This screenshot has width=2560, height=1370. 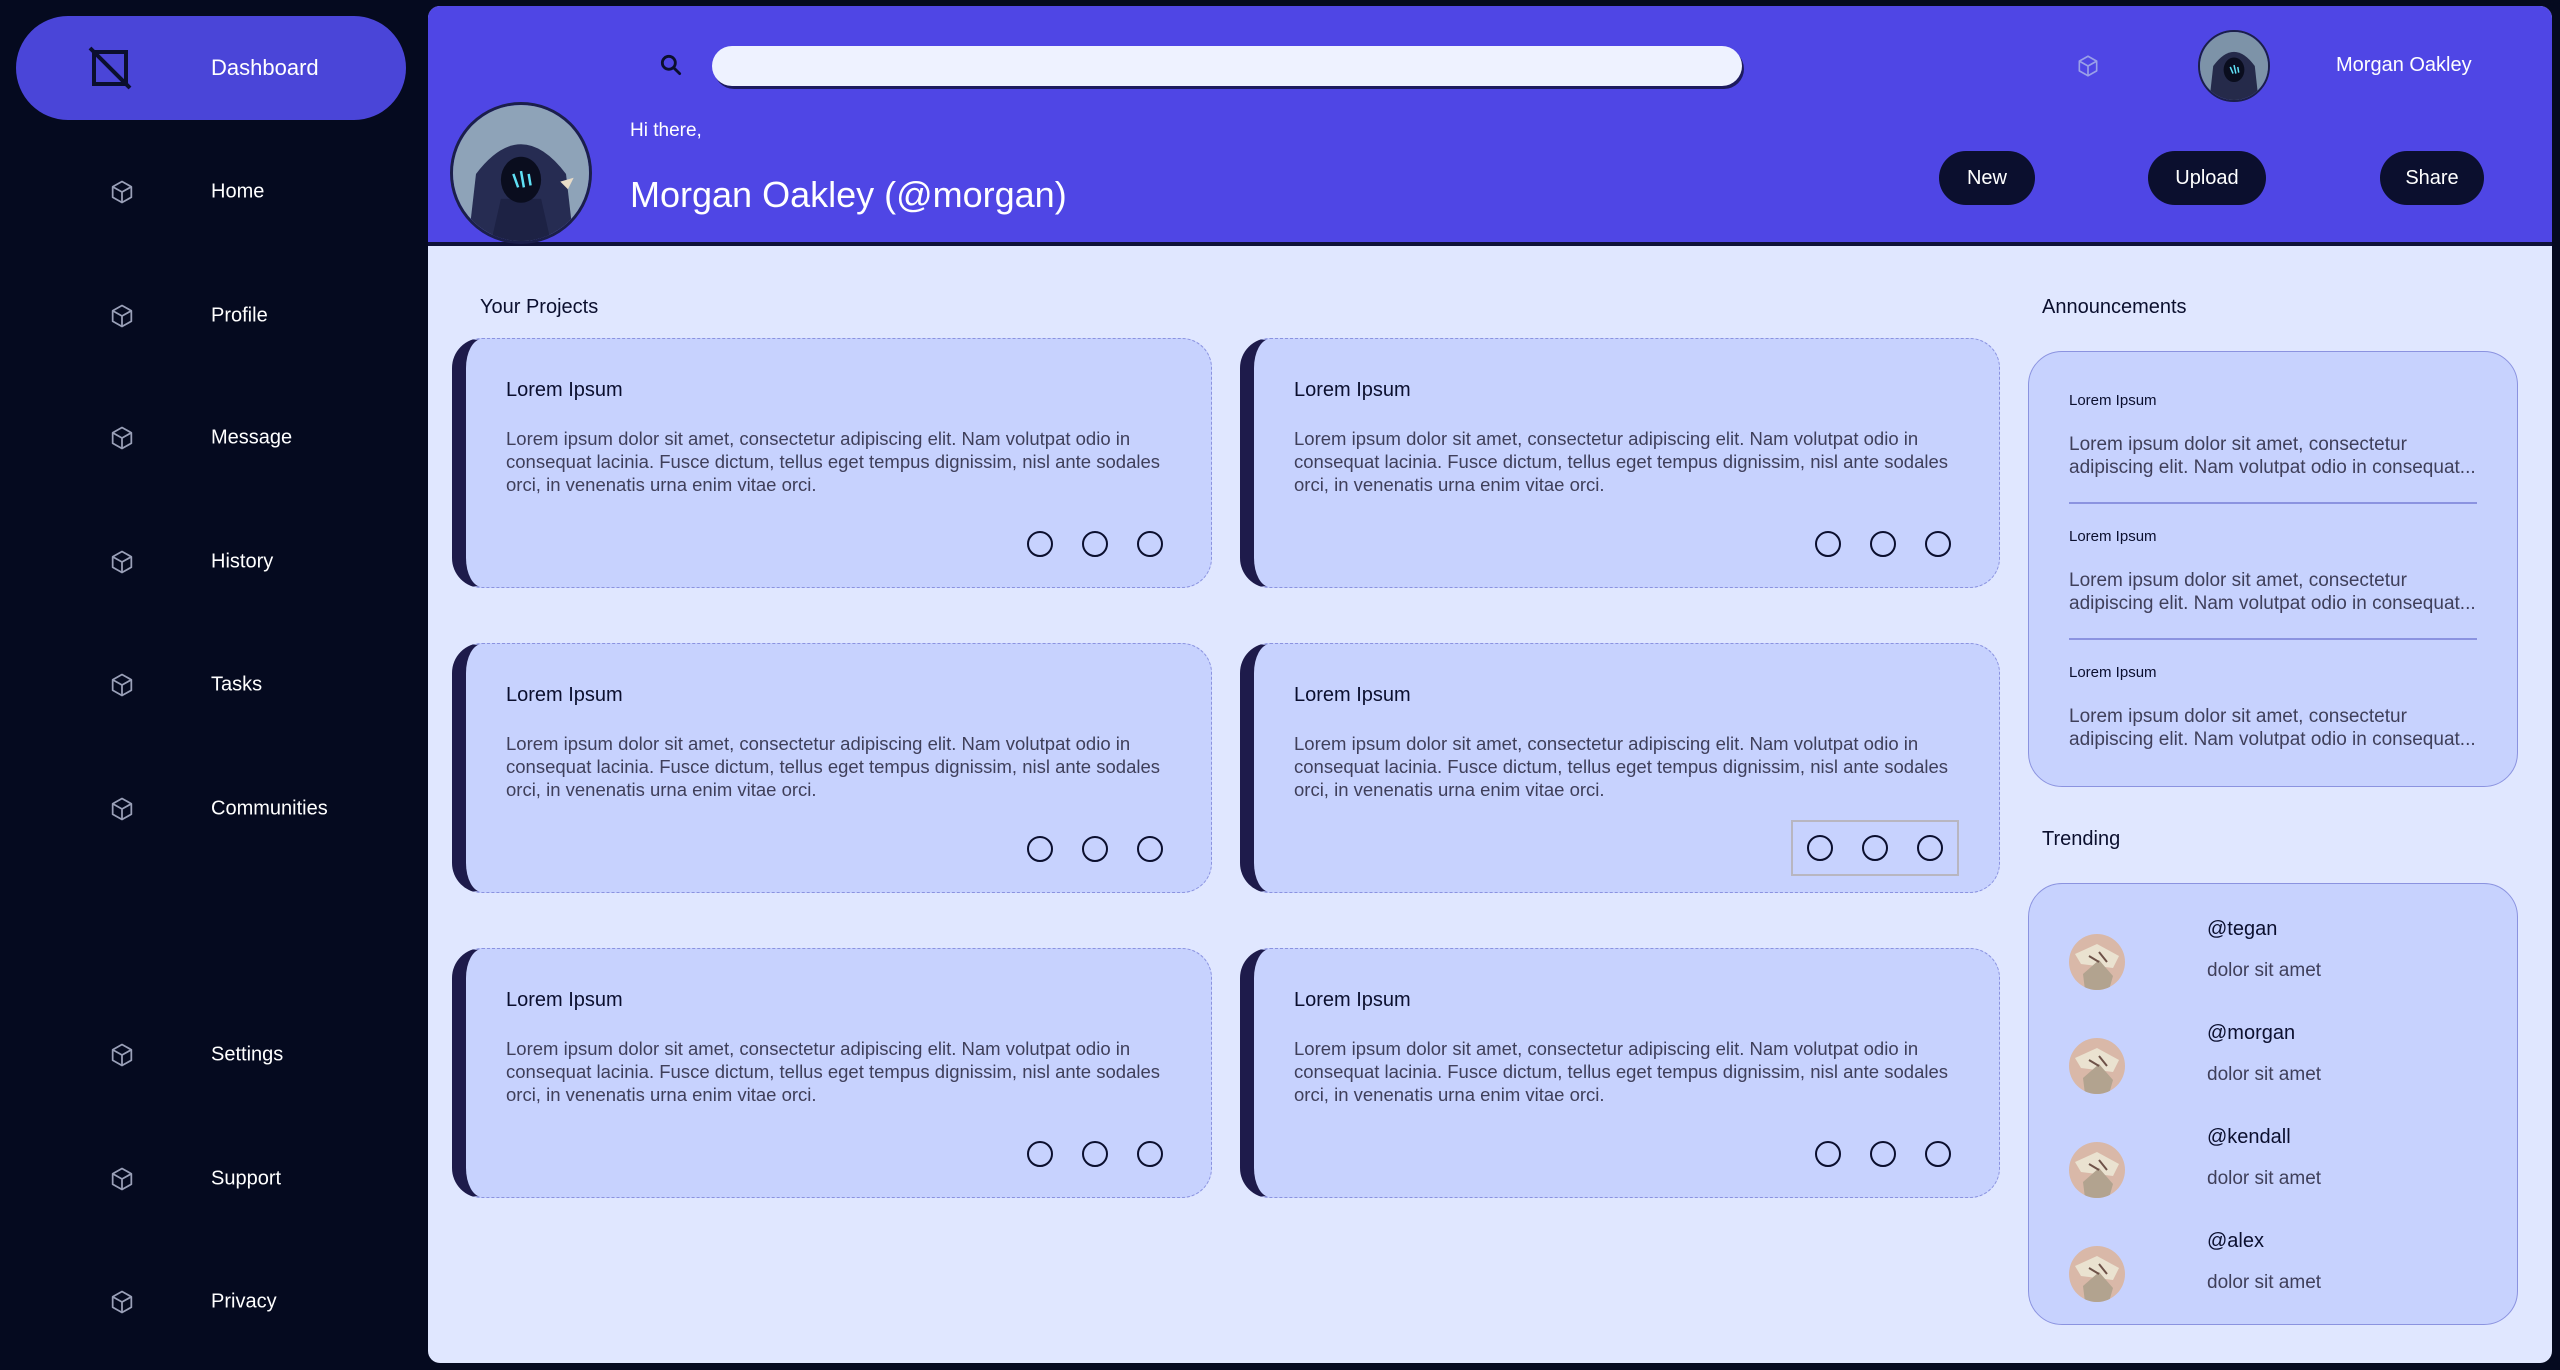 What do you see at coordinates (2251, 1033) in the screenshot?
I see `trending-handle: @morgan` at bounding box center [2251, 1033].